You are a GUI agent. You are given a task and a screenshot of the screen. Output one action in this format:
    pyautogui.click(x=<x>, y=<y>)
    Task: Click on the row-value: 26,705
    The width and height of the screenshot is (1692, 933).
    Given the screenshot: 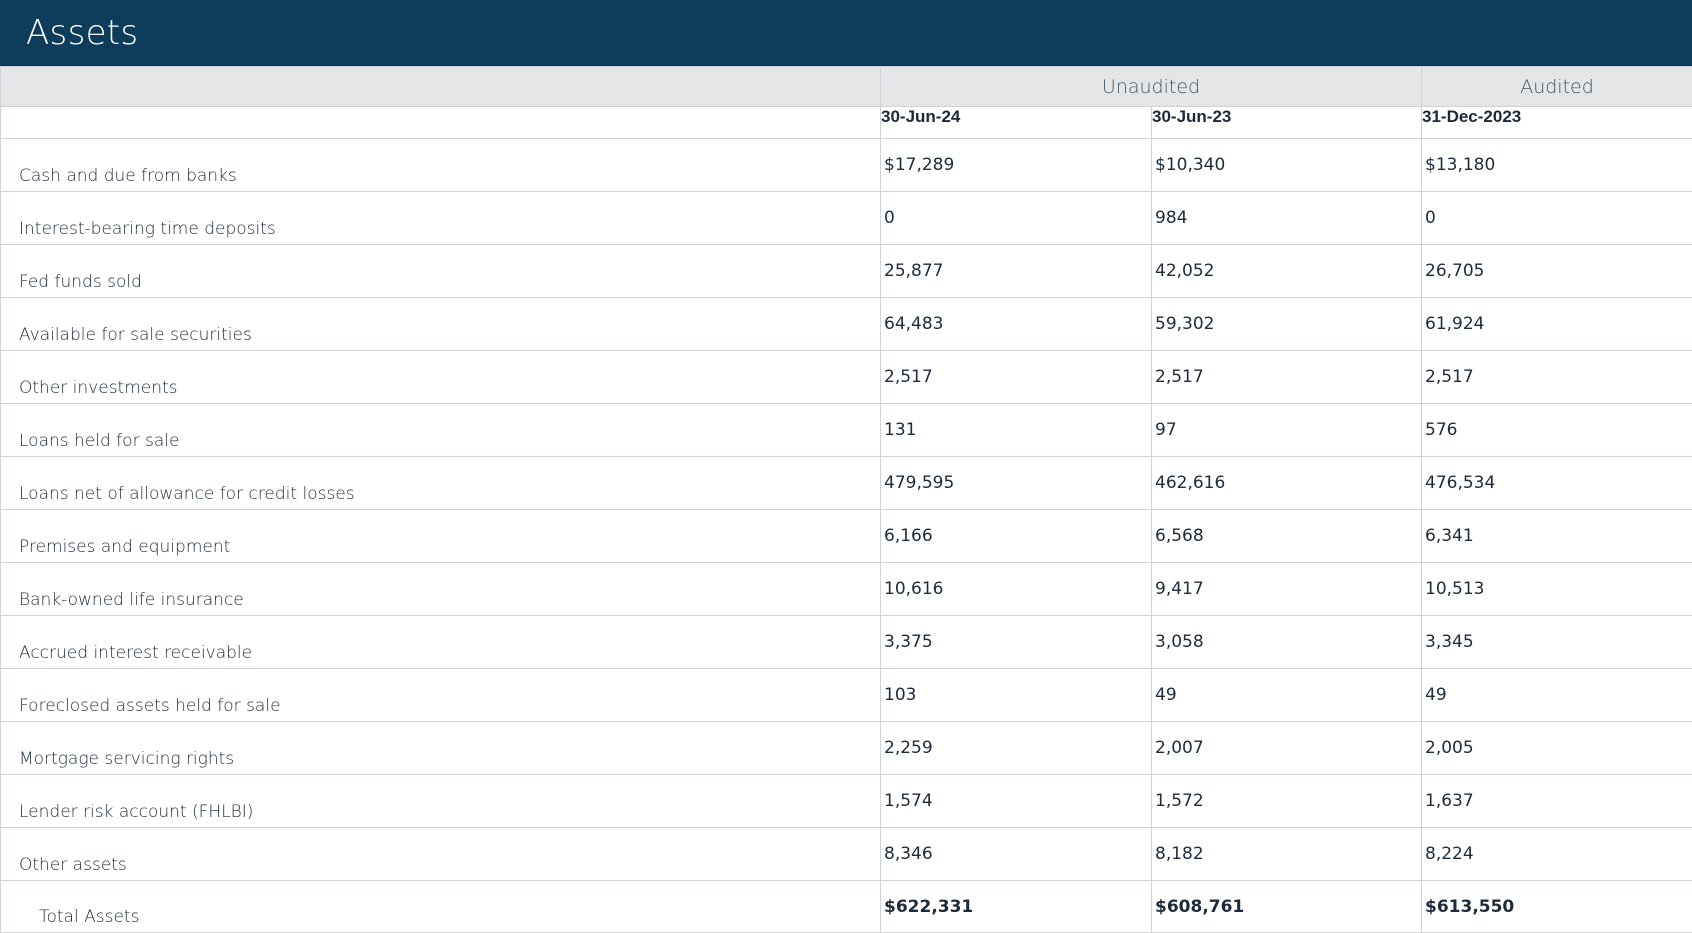 What is the action you would take?
    pyautogui.click(x=1557, y=271)
    